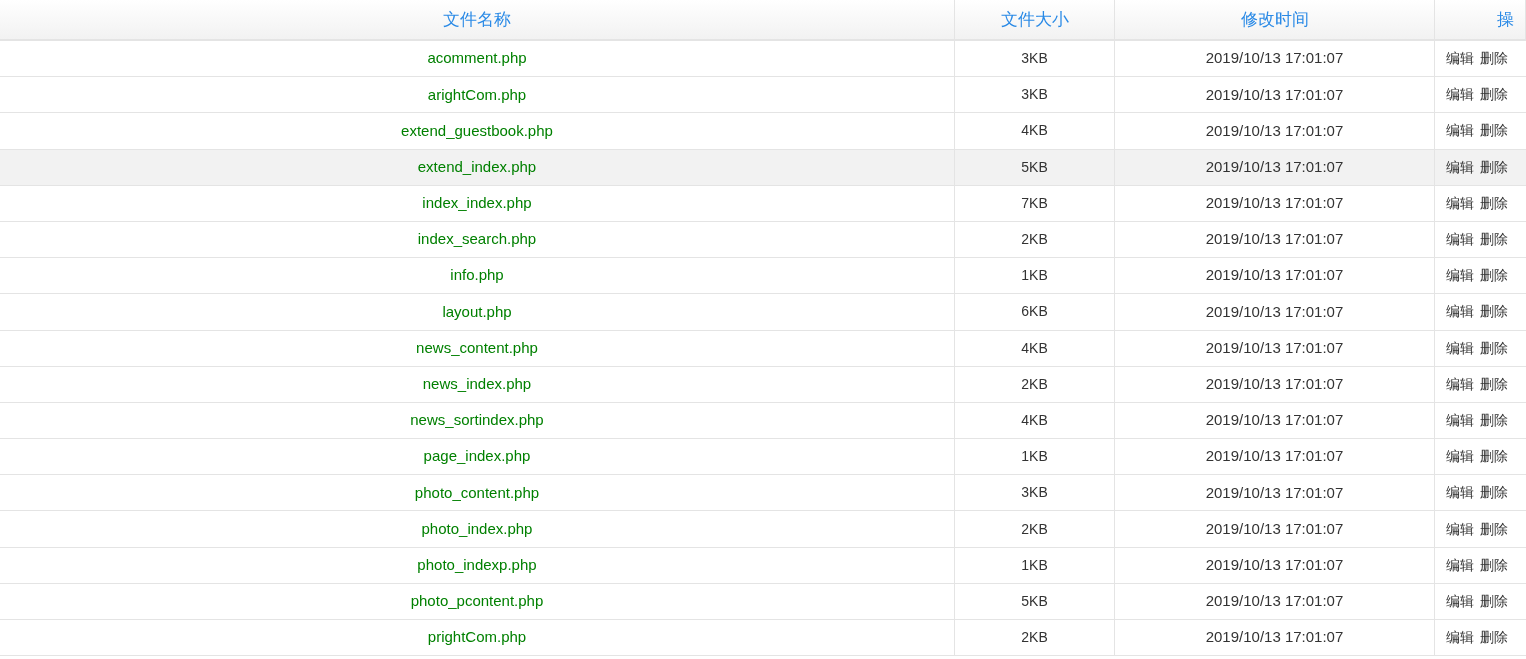 This screenshot has height=659, width=1526. I want to click on table-row: photo_pcontent.php 5KB 2019/10/13 17:01:07 编辑 删除, so click(763, 601).